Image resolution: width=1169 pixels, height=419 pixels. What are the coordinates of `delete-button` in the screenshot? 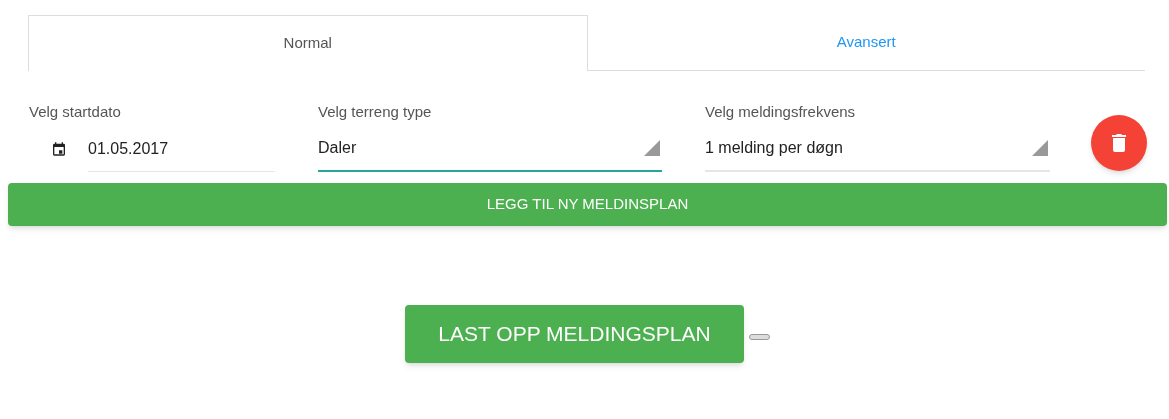 It's located at (1119, 143).